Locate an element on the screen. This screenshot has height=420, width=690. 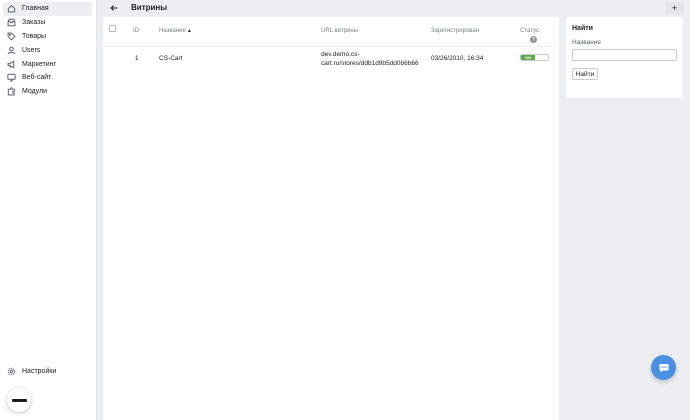
back-button is located at coordinates (114, 8).